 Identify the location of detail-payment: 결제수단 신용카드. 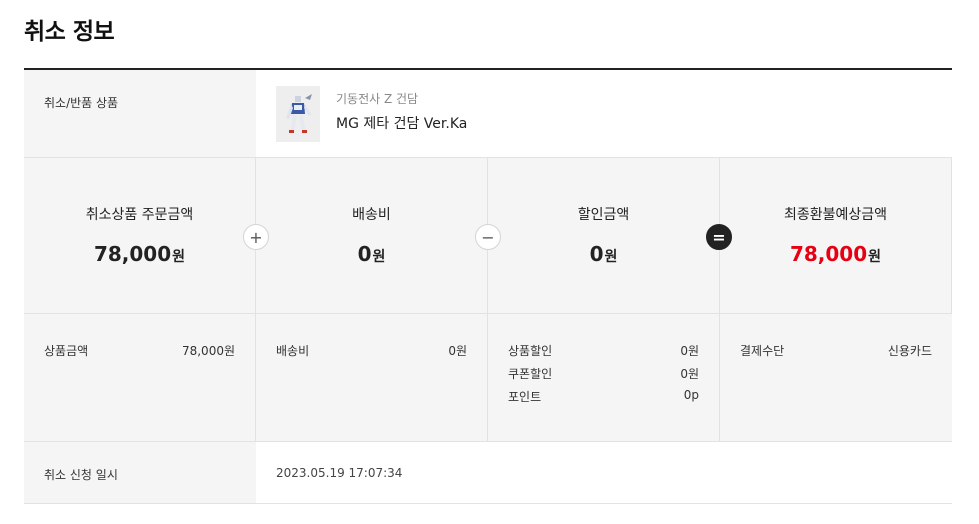
(836, 377).